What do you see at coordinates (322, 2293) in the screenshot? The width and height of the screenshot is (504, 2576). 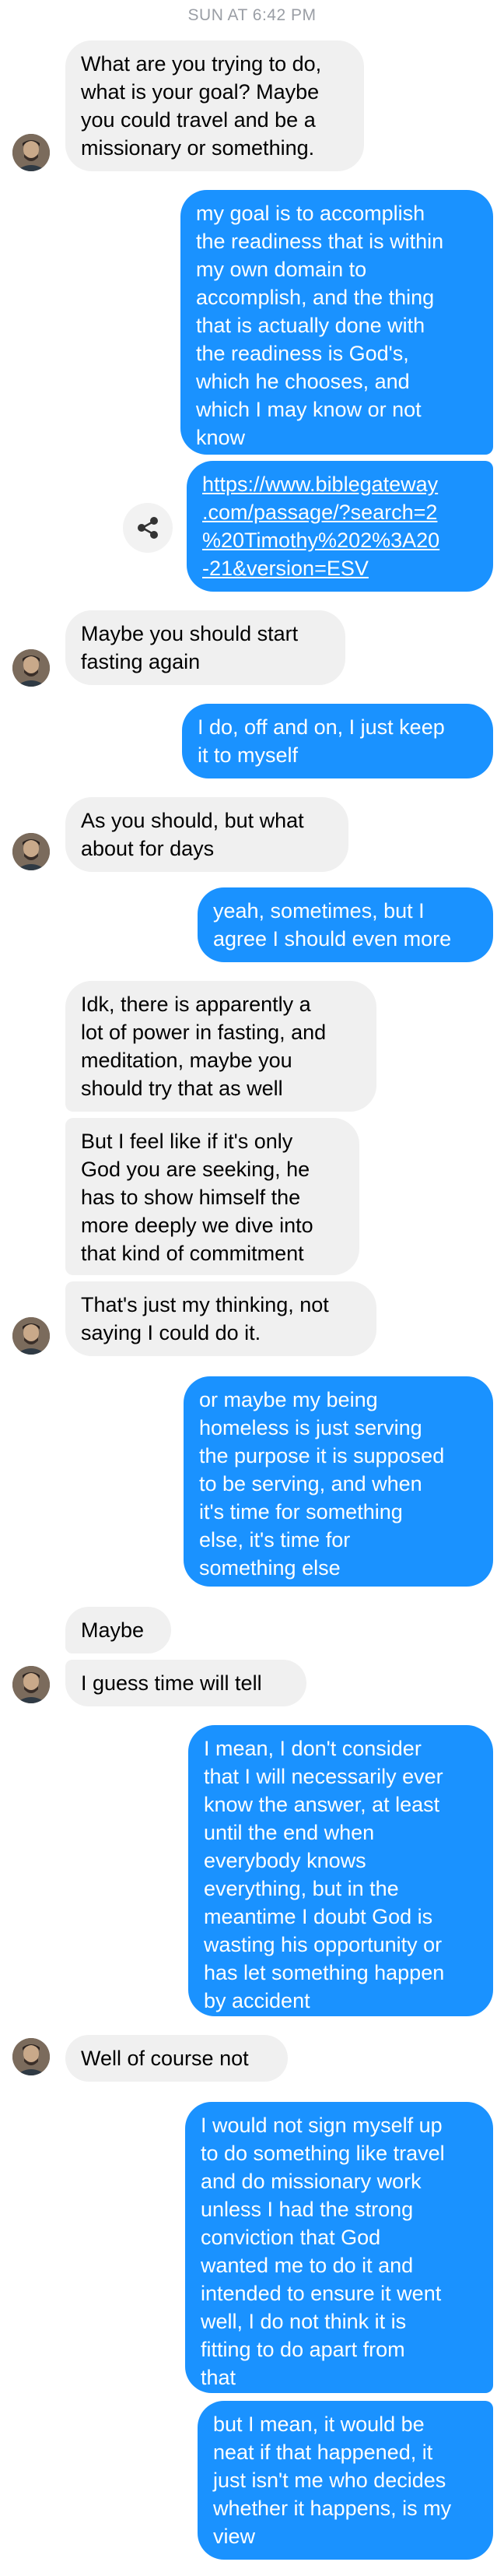 I see `message-line: intended to ensure it went` at bounding box center [322, 2293].